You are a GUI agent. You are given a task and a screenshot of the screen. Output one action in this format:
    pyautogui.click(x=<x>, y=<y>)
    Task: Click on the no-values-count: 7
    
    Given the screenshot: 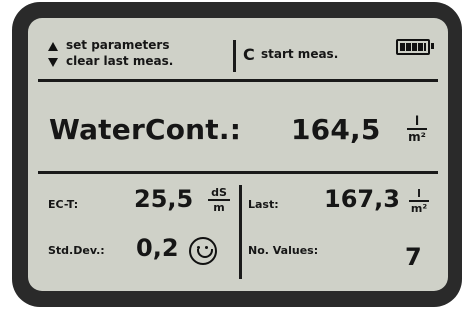 What is the action you would take?
    pyautogui.click(x=413, y=257)
    